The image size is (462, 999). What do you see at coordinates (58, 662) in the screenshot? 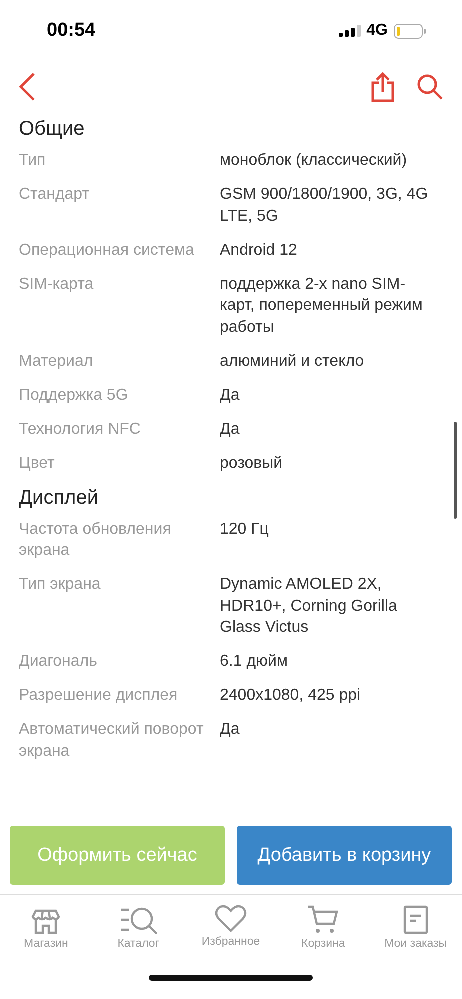
I see `spec-label: Диагональ` at bounding box center [58, 662].